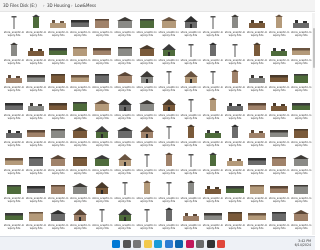 The width and height of the screenshot is (320, 250). What do you see at coordinates (313, 124) in the screenshot?
I see `vertical-scrollbar` at bounding box center [313, 124].